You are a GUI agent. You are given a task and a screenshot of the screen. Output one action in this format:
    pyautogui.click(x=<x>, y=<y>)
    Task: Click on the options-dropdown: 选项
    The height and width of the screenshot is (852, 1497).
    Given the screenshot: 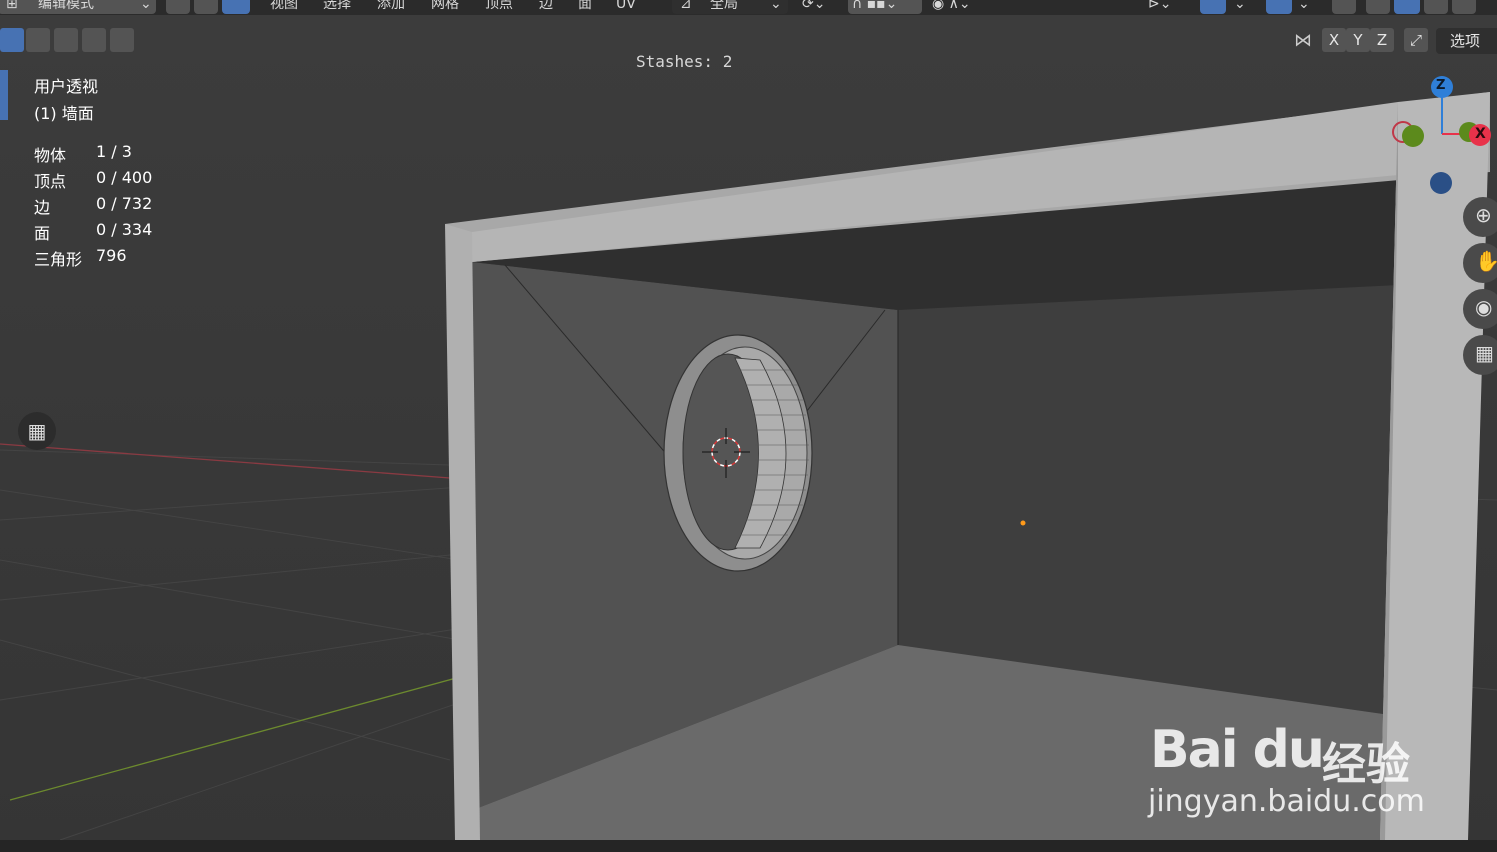 What is the action you would take?
    pyautogui.click(x=1466, y=41)
    